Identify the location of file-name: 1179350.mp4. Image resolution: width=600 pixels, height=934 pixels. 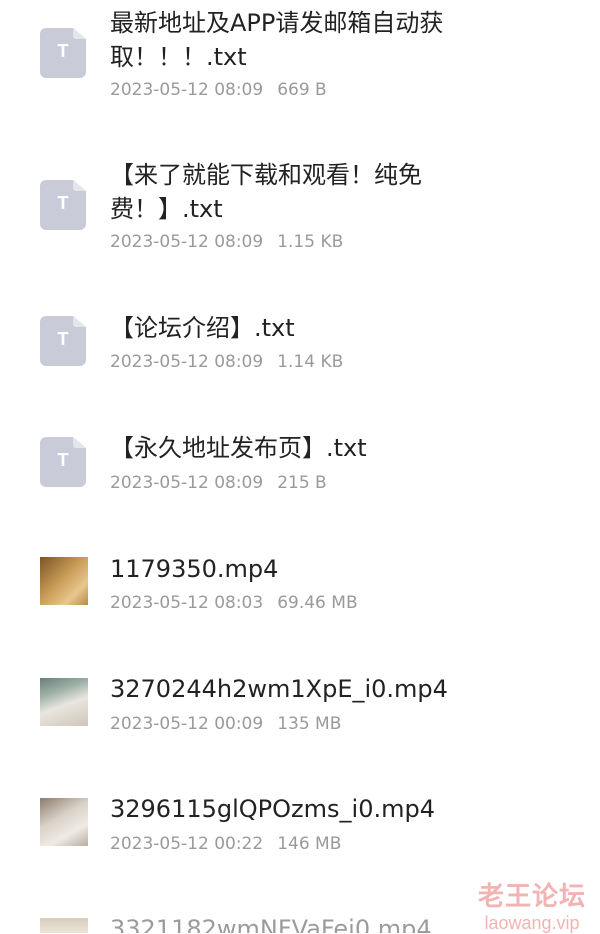
(194, 569).